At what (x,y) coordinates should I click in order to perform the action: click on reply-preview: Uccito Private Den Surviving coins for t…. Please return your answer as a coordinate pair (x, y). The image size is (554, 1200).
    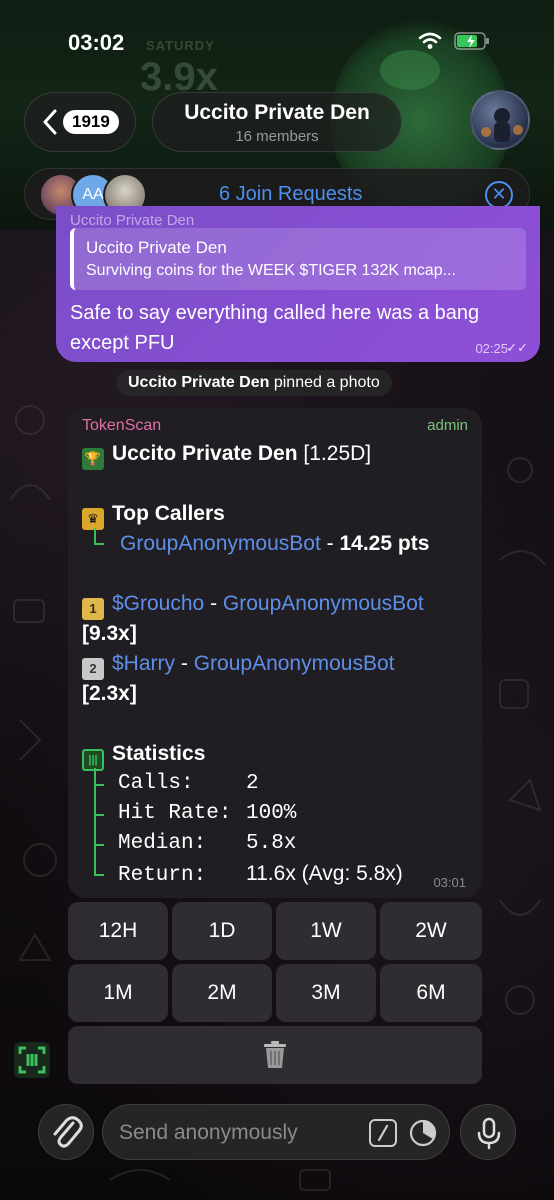
    Looking at the image, I should click on (298, 259).